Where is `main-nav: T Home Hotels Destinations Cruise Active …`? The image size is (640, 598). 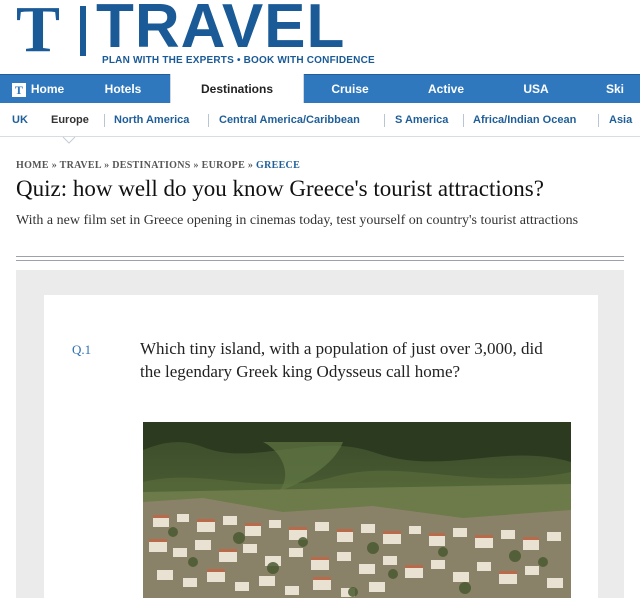 main-nav: T Home Hotels Destinations Cruise Active … is located at coordinates (320, 89).